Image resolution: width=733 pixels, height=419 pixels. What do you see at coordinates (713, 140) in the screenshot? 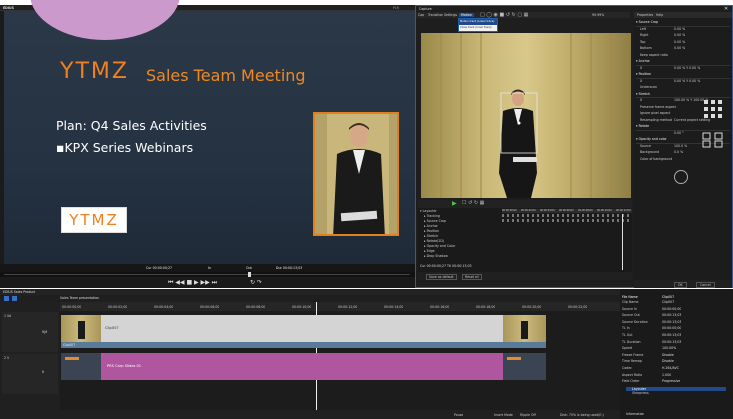
I see `stretch-icons` at bounding box center [713, 140].